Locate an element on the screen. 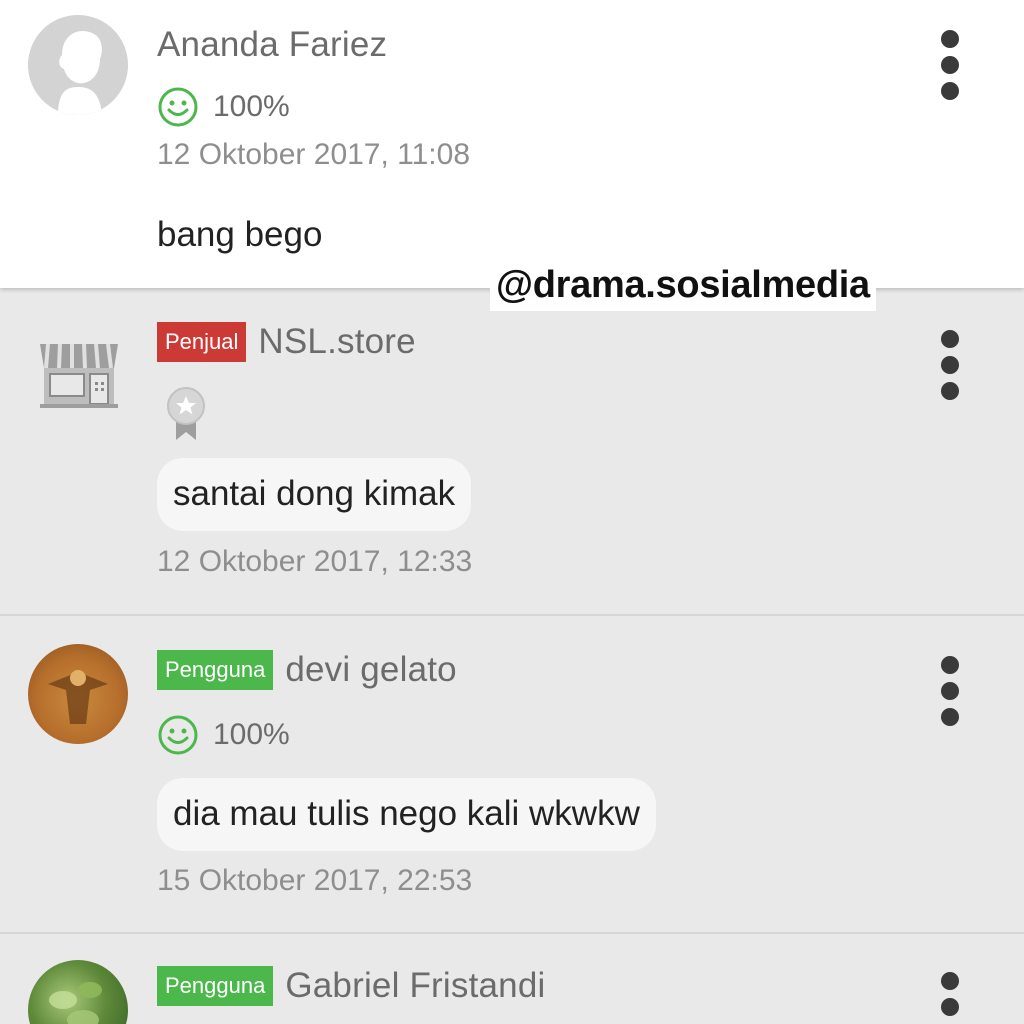  name-row: Penjual NSL.store is located at coordinates (286, 342).